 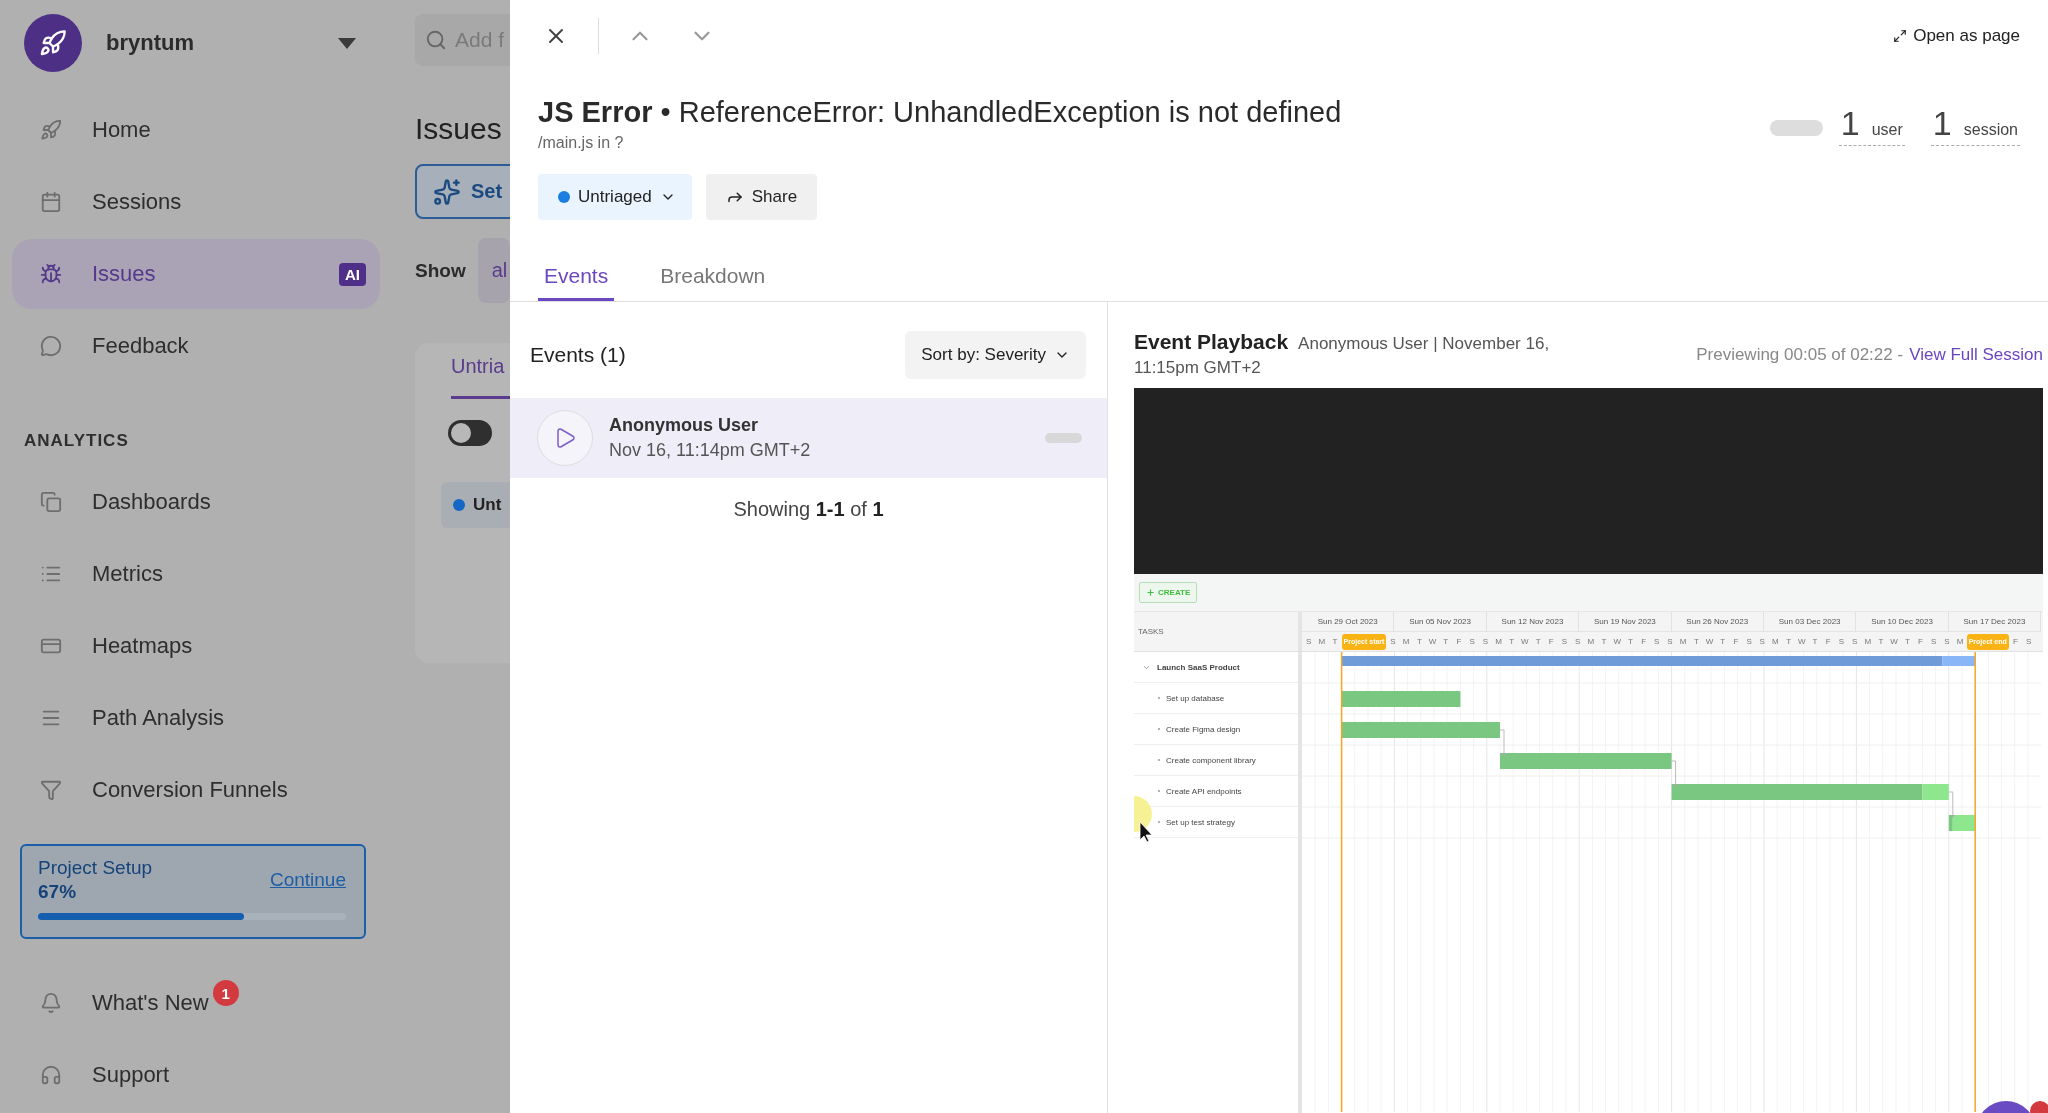 What do you see at coordinates (462, 191) in the screenshot?
I see `setup-button: Set` at bounding box center [462, 191].